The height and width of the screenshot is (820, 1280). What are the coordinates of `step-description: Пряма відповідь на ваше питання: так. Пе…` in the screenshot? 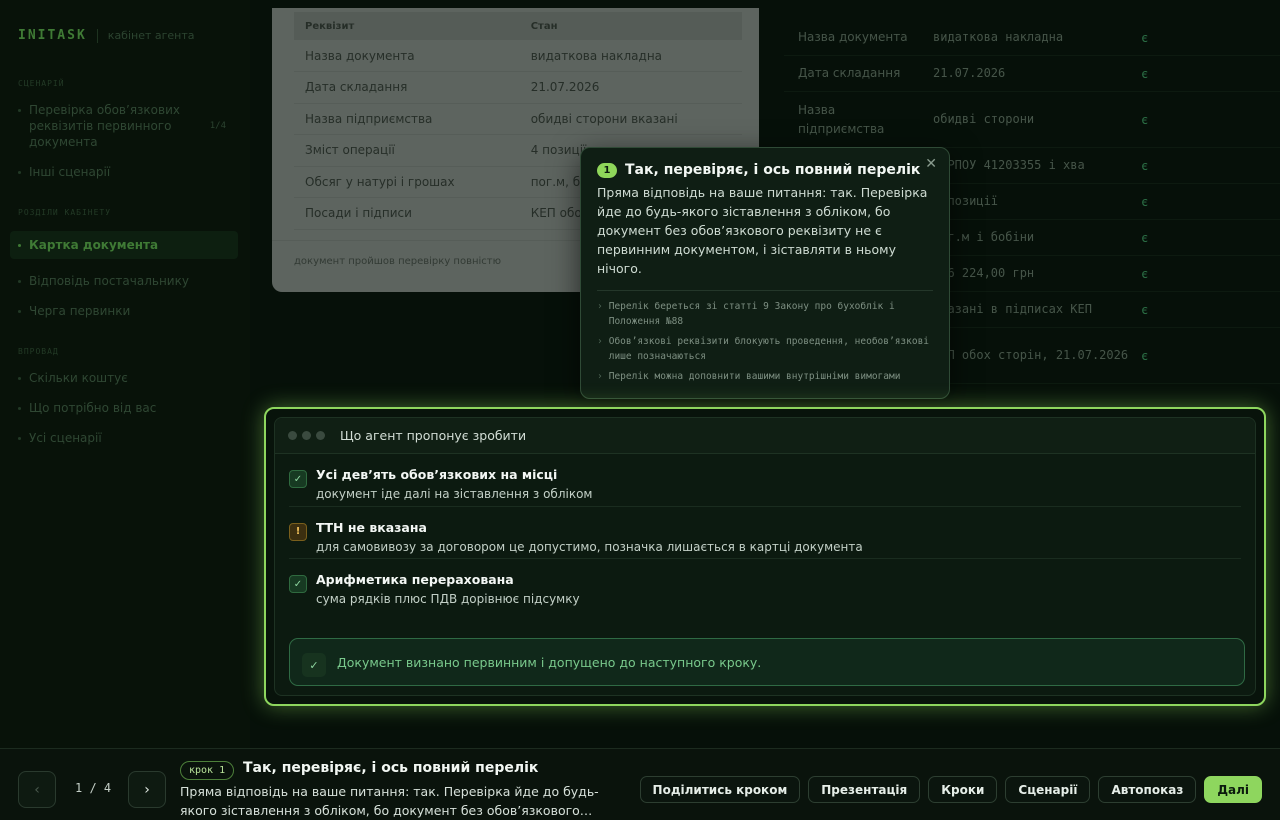 It's located at (389, 801).